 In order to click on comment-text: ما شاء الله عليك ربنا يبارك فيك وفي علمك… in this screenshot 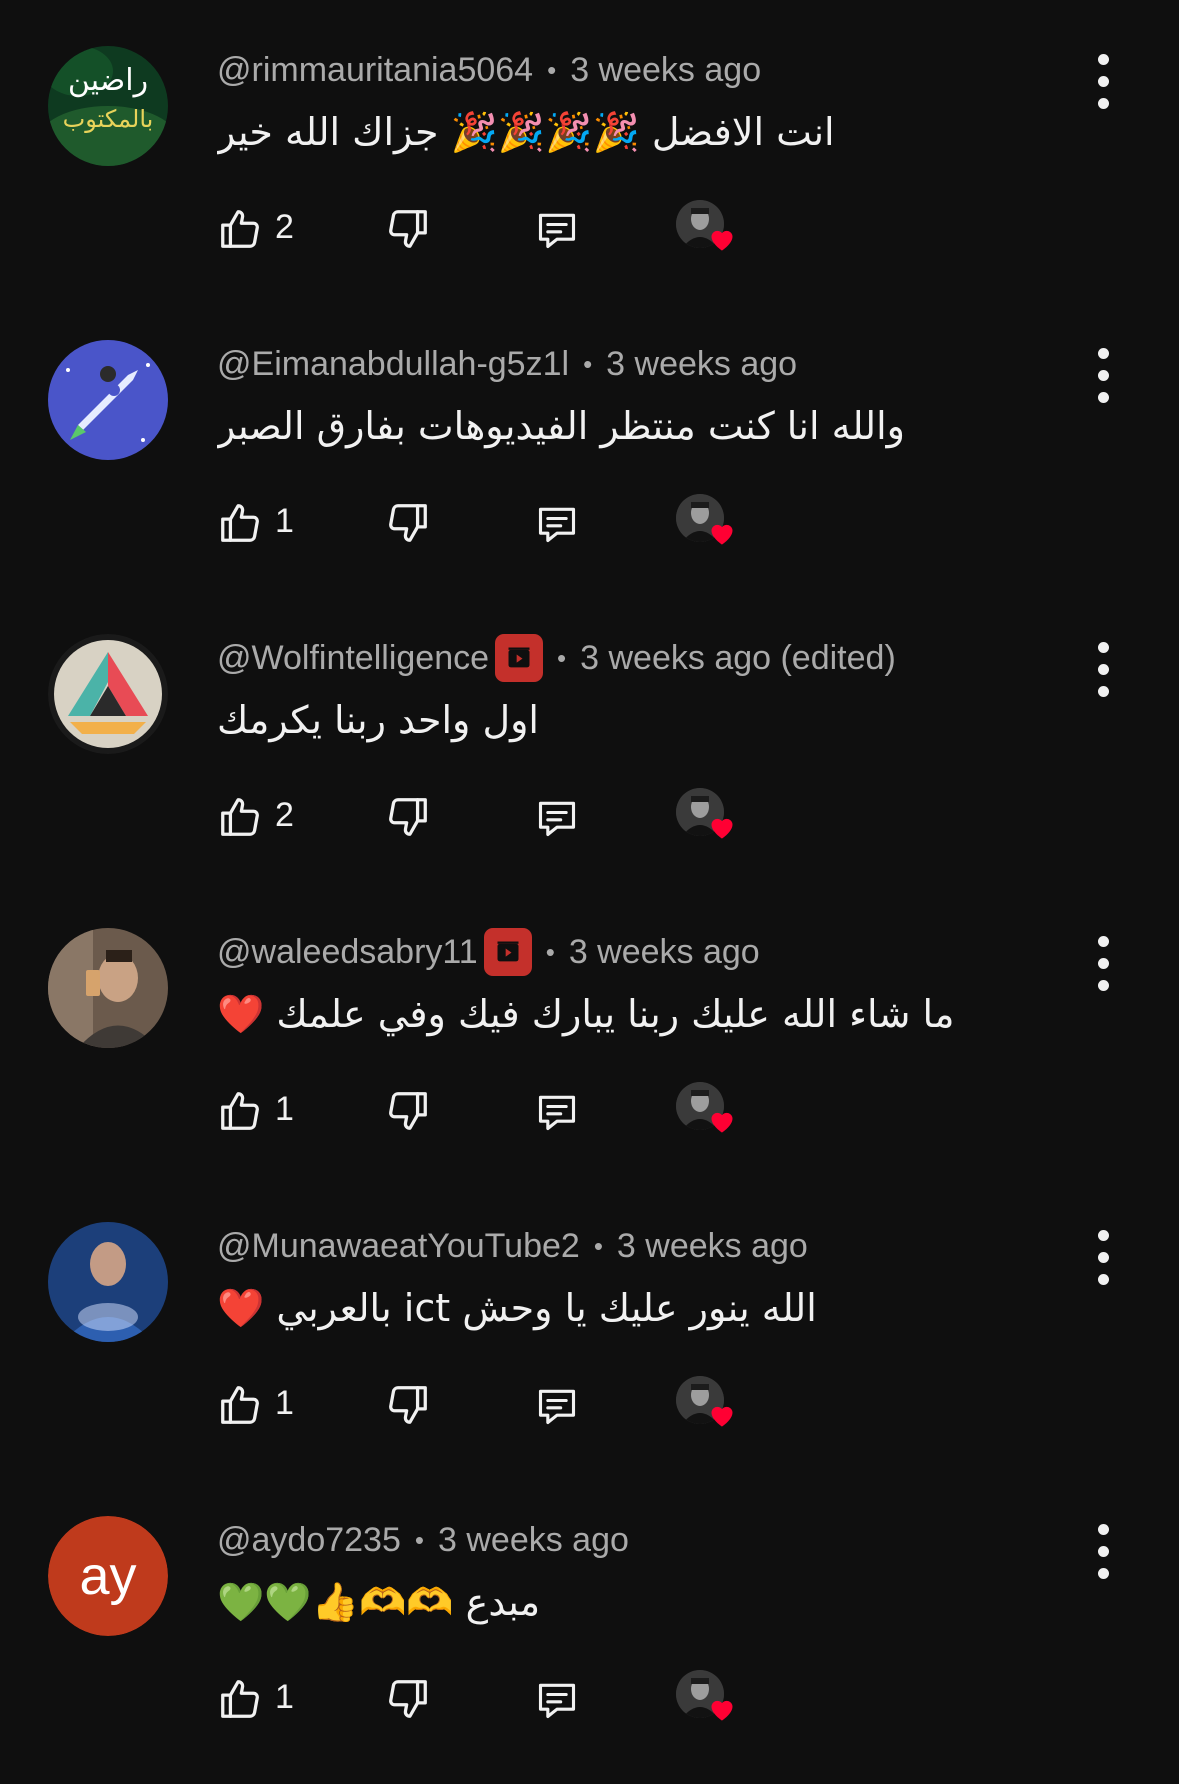, I will do `click(617, 1014)`.